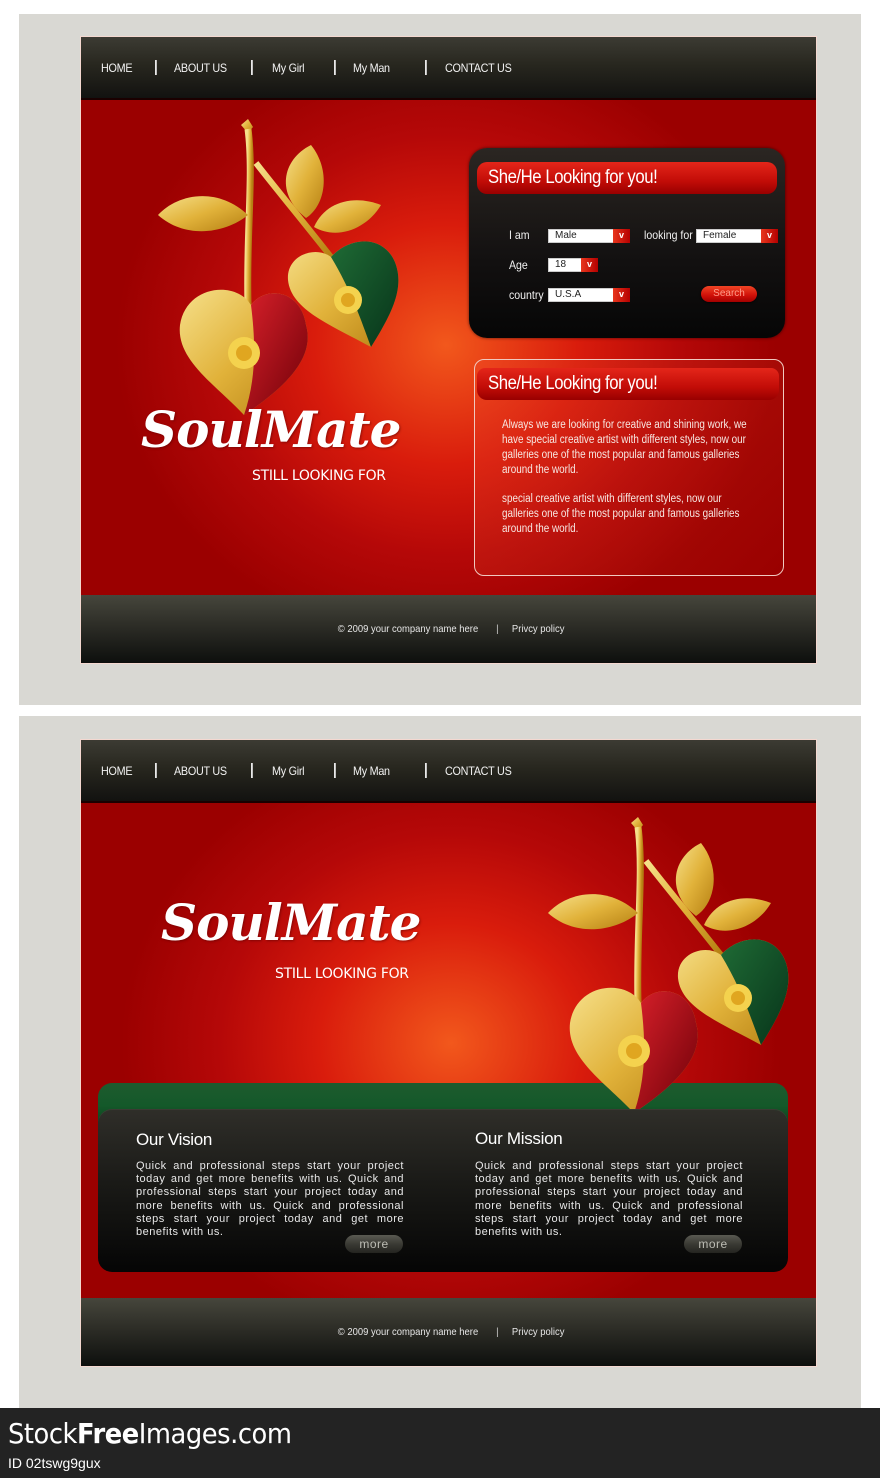 This screenshot has height=1478, width=880. Describe the element at coordinates (568, 294) in the screenshot. I see `country-value: U.S.A` at that location.